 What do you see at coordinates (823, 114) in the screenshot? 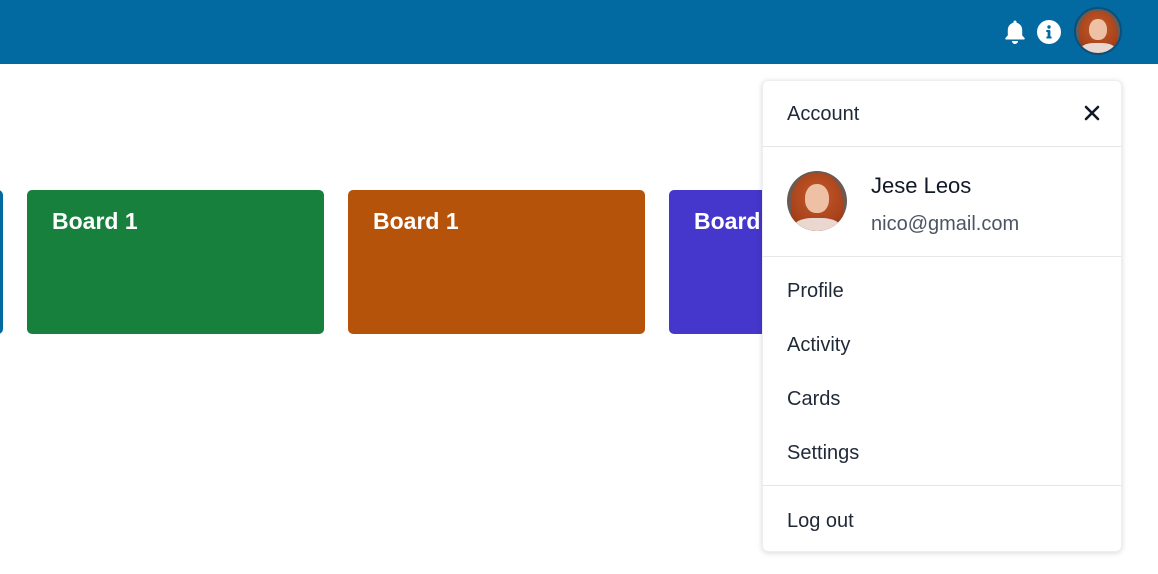
I see `account-title: Account` at bounding box center [823, 114].